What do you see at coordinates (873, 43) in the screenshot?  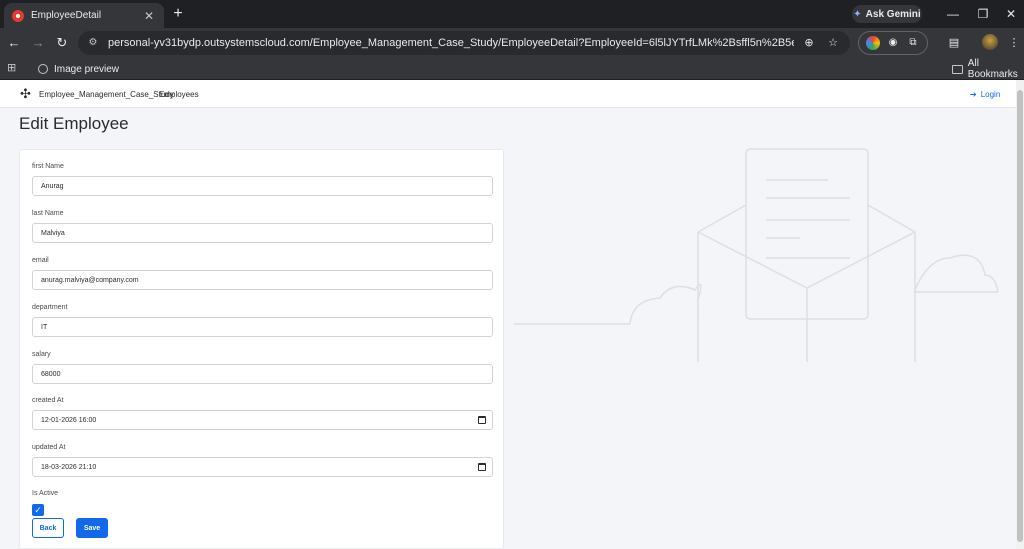 I see `color-extension-icon` at bounding box center [873, 43].